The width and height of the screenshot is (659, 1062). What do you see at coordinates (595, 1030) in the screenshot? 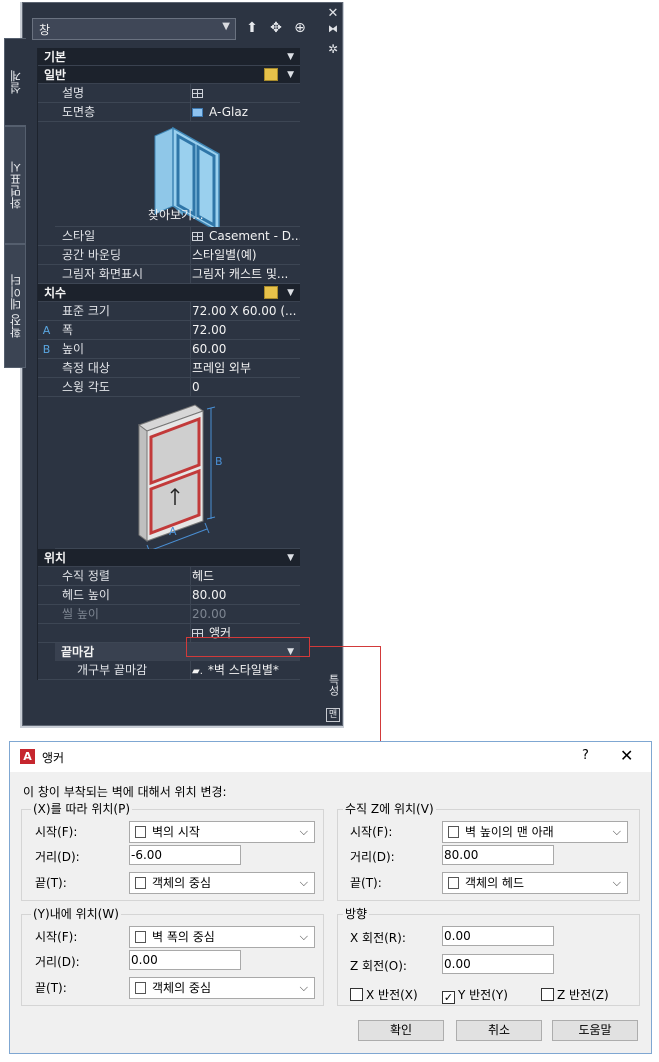
I see `help-button: 도움말` at bounding box center [595, 1030].